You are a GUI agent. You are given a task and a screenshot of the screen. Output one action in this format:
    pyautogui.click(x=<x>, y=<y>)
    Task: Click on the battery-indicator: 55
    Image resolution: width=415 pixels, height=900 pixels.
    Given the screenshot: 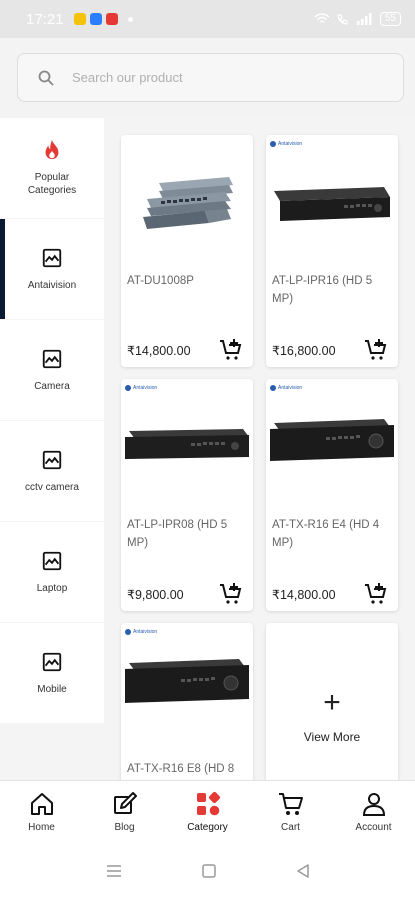 What is the action you would take?
    pyautogui.click(x=390, y=19)
    